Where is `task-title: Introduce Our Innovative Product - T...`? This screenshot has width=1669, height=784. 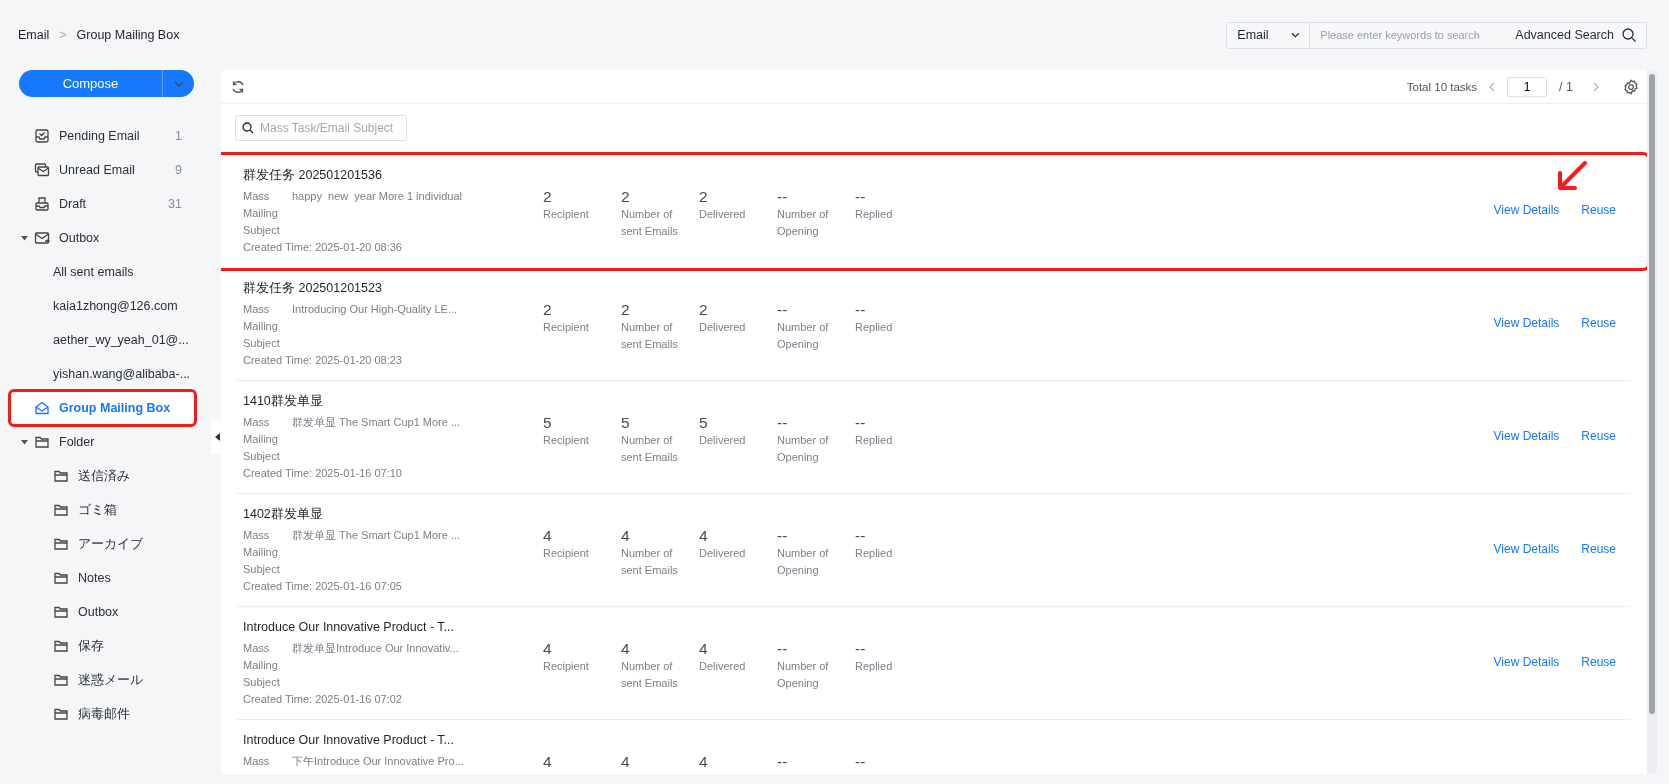 task-title: Introduce Our Innovative Product - T... is located at coordinates (349, 627).